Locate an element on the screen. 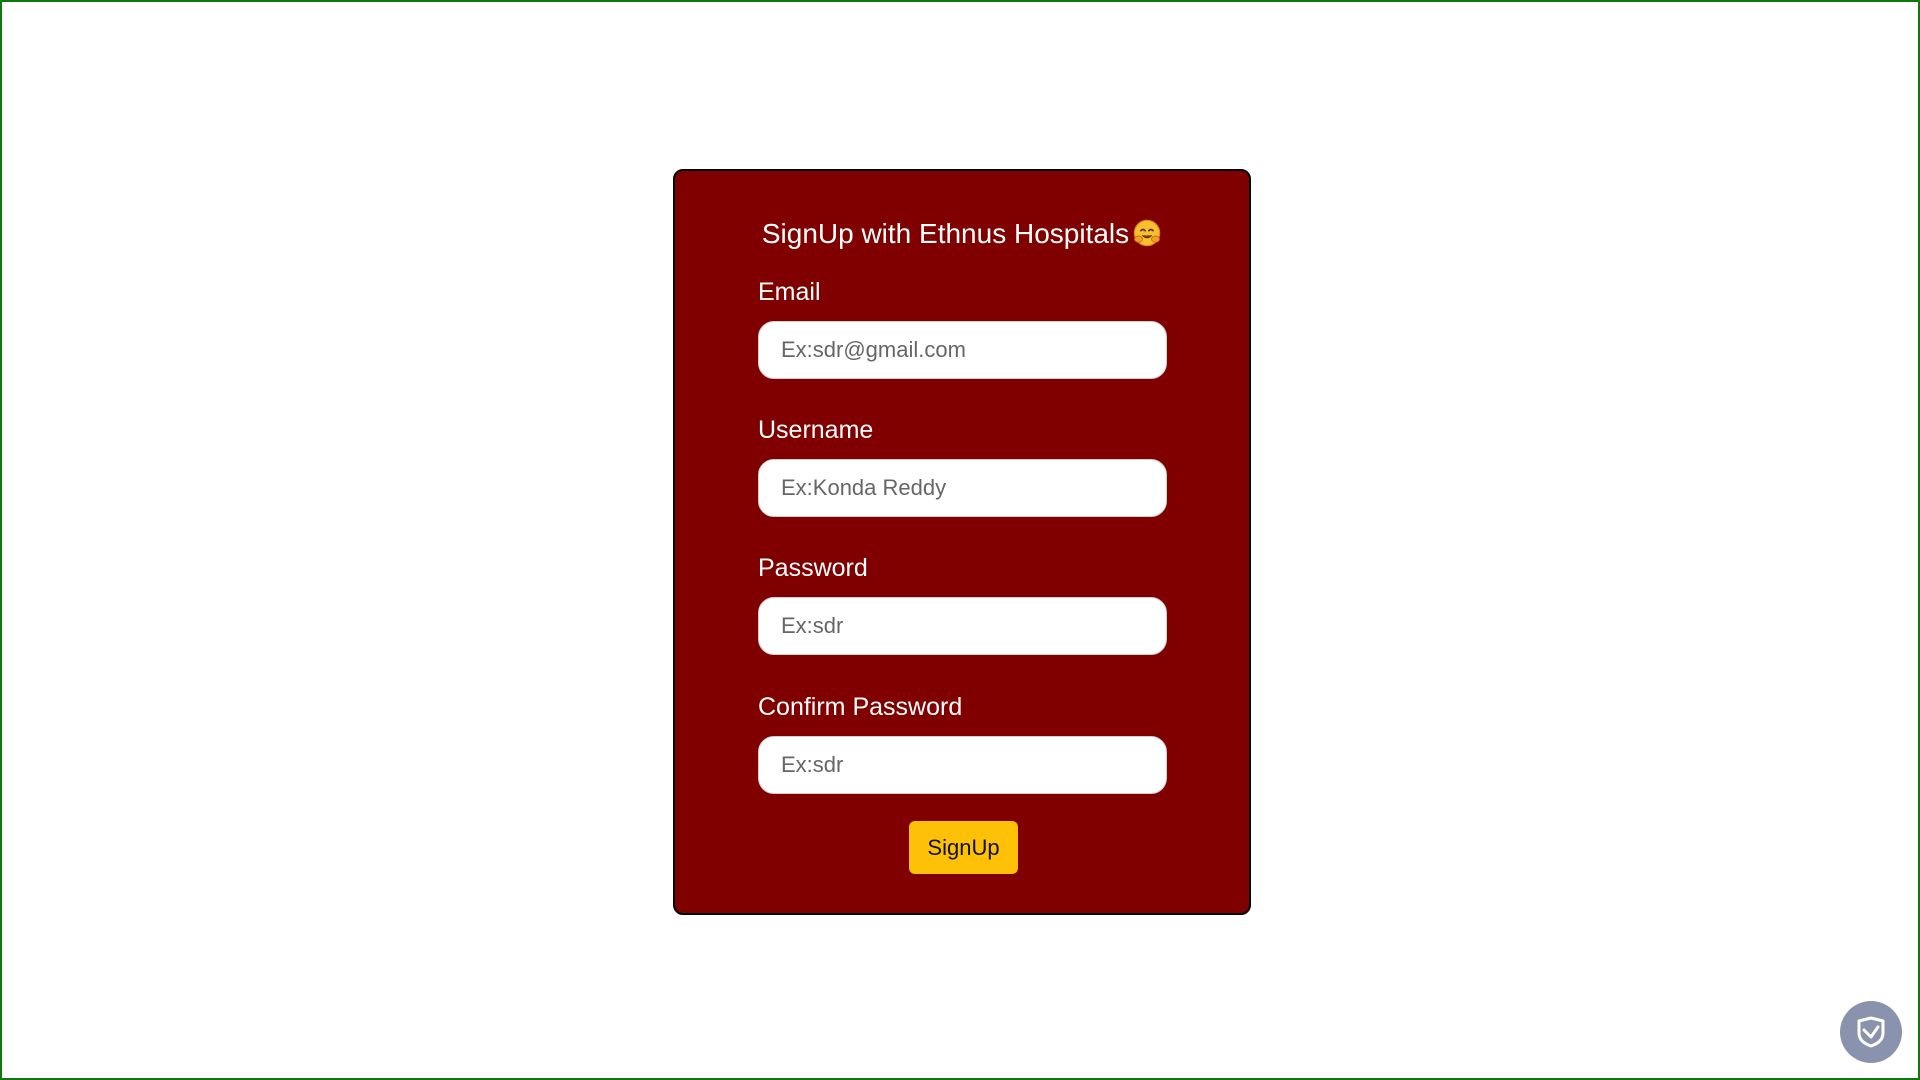 The width and height of the screenshot is (1920, 1080). confirm-password-input is located at coordinates (962, 765).